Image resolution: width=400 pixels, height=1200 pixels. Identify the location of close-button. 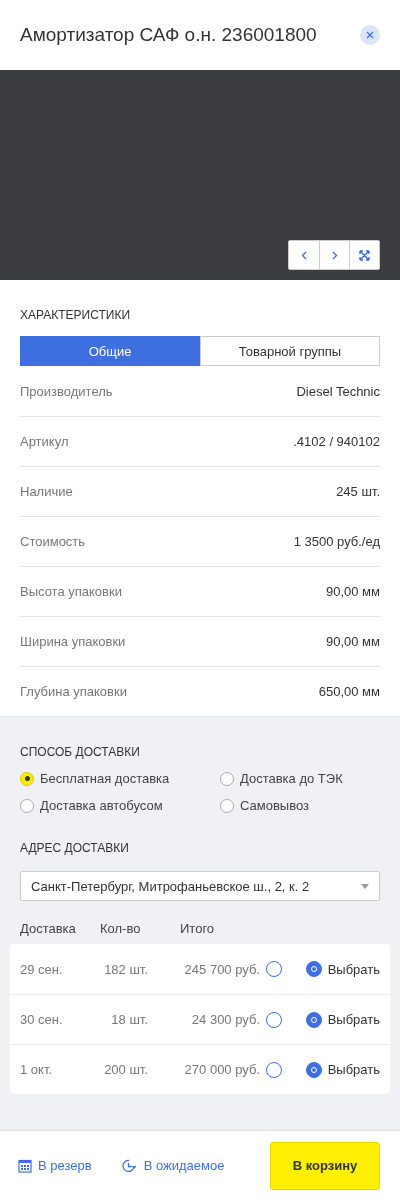
(370, 35).